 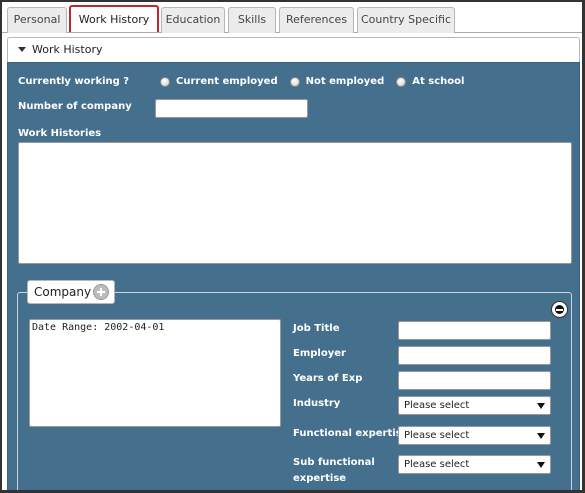 What do you see at coordinates (474, 380) in the screenshot?
I see `years-of-exp-input` at bounding box center [474, 380].